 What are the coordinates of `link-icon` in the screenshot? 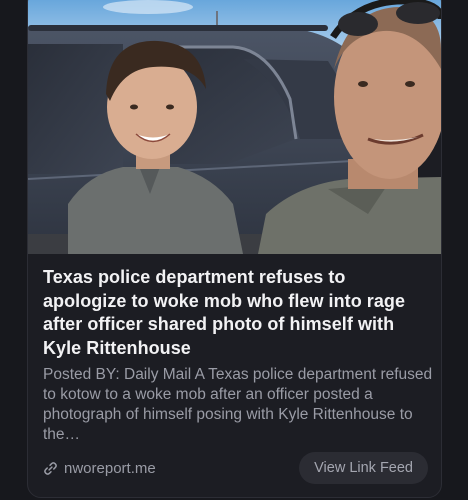 It's located at (50, 468).